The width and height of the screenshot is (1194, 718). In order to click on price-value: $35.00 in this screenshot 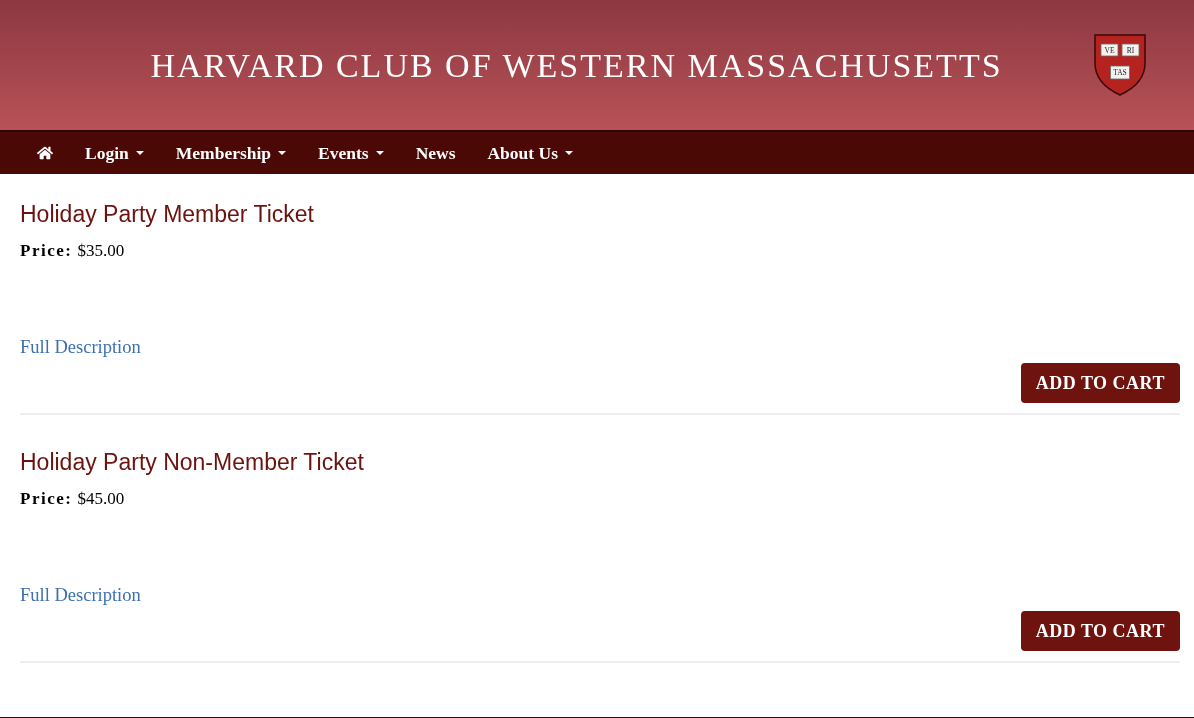, I will do `click(101, 251)`.